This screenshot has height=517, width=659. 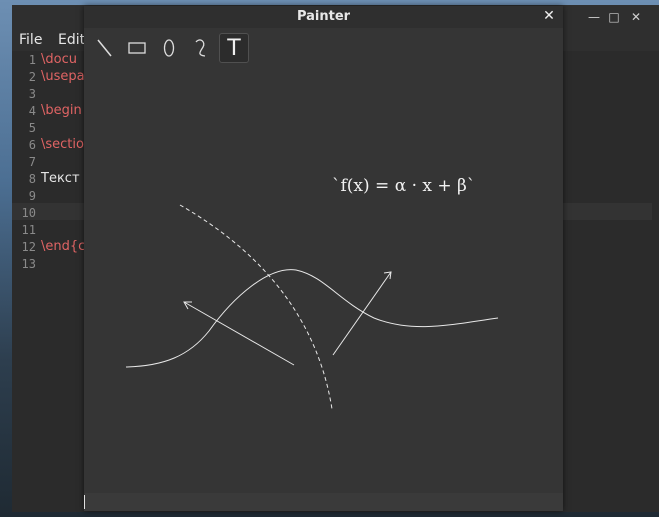 I want to click on arrow-stroke-right, so click(x=362, y=313).